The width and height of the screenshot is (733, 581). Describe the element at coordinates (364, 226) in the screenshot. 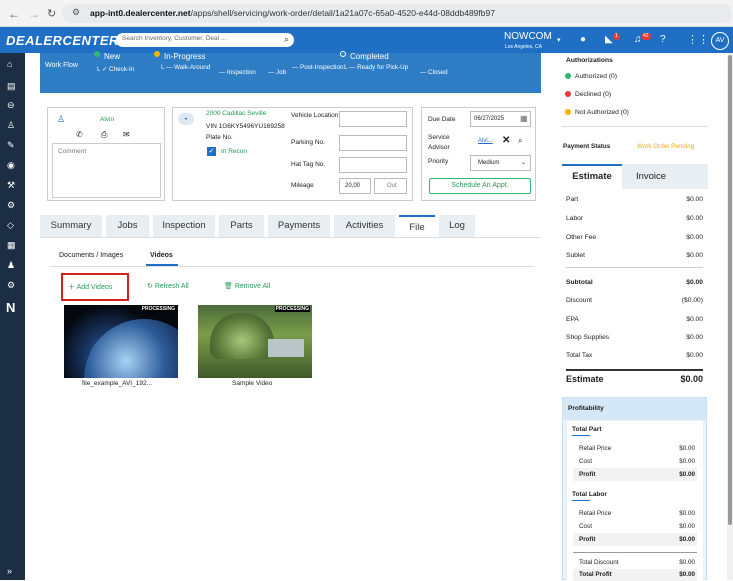

I see `tab-activities: Activities` at that location.